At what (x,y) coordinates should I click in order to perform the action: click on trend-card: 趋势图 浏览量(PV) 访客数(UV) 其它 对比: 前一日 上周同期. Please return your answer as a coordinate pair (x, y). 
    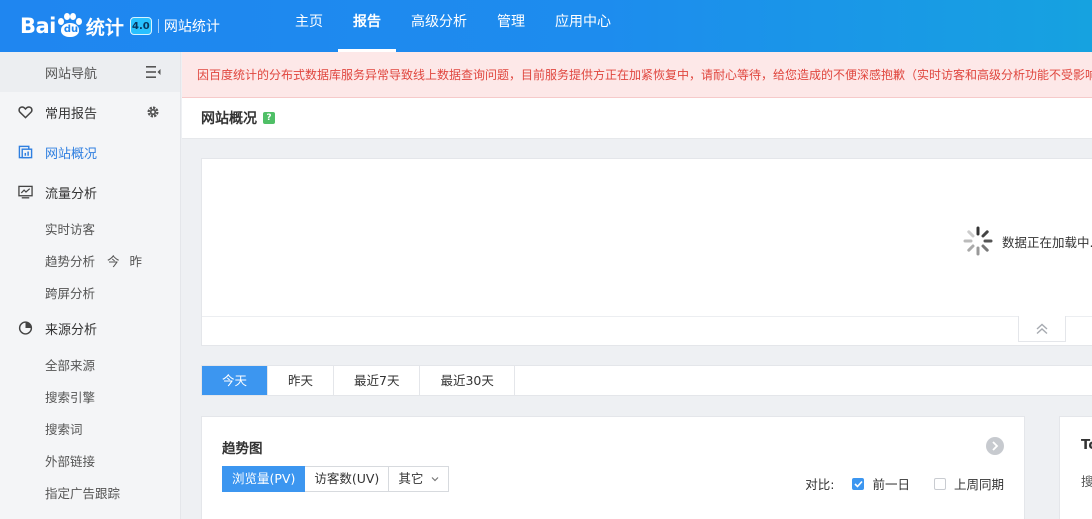
    Looking at the image, I should click on (613, 467).